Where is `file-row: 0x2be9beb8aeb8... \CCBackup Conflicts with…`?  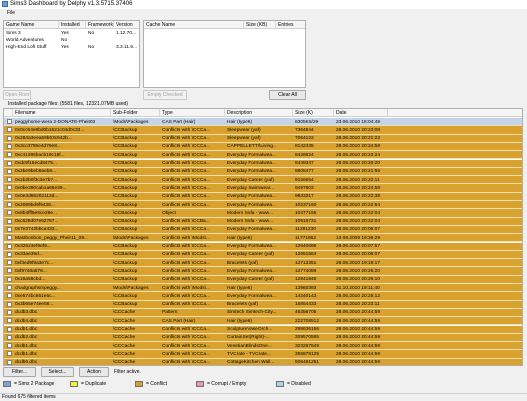 file-row: 0x2be9beb8aeb8... \CCBackup Conflicts with… is located at coordinates (263, 172).